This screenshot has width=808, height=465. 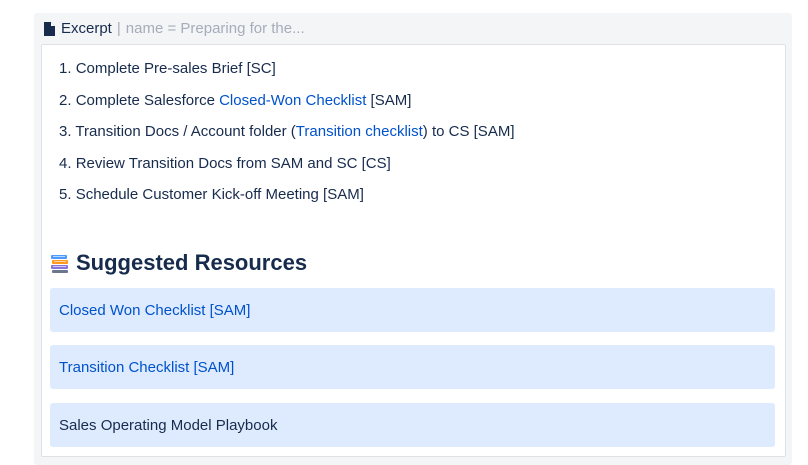 I want to click on resource-link: Transition Checklist [SAM], so click(x=146, y=367).